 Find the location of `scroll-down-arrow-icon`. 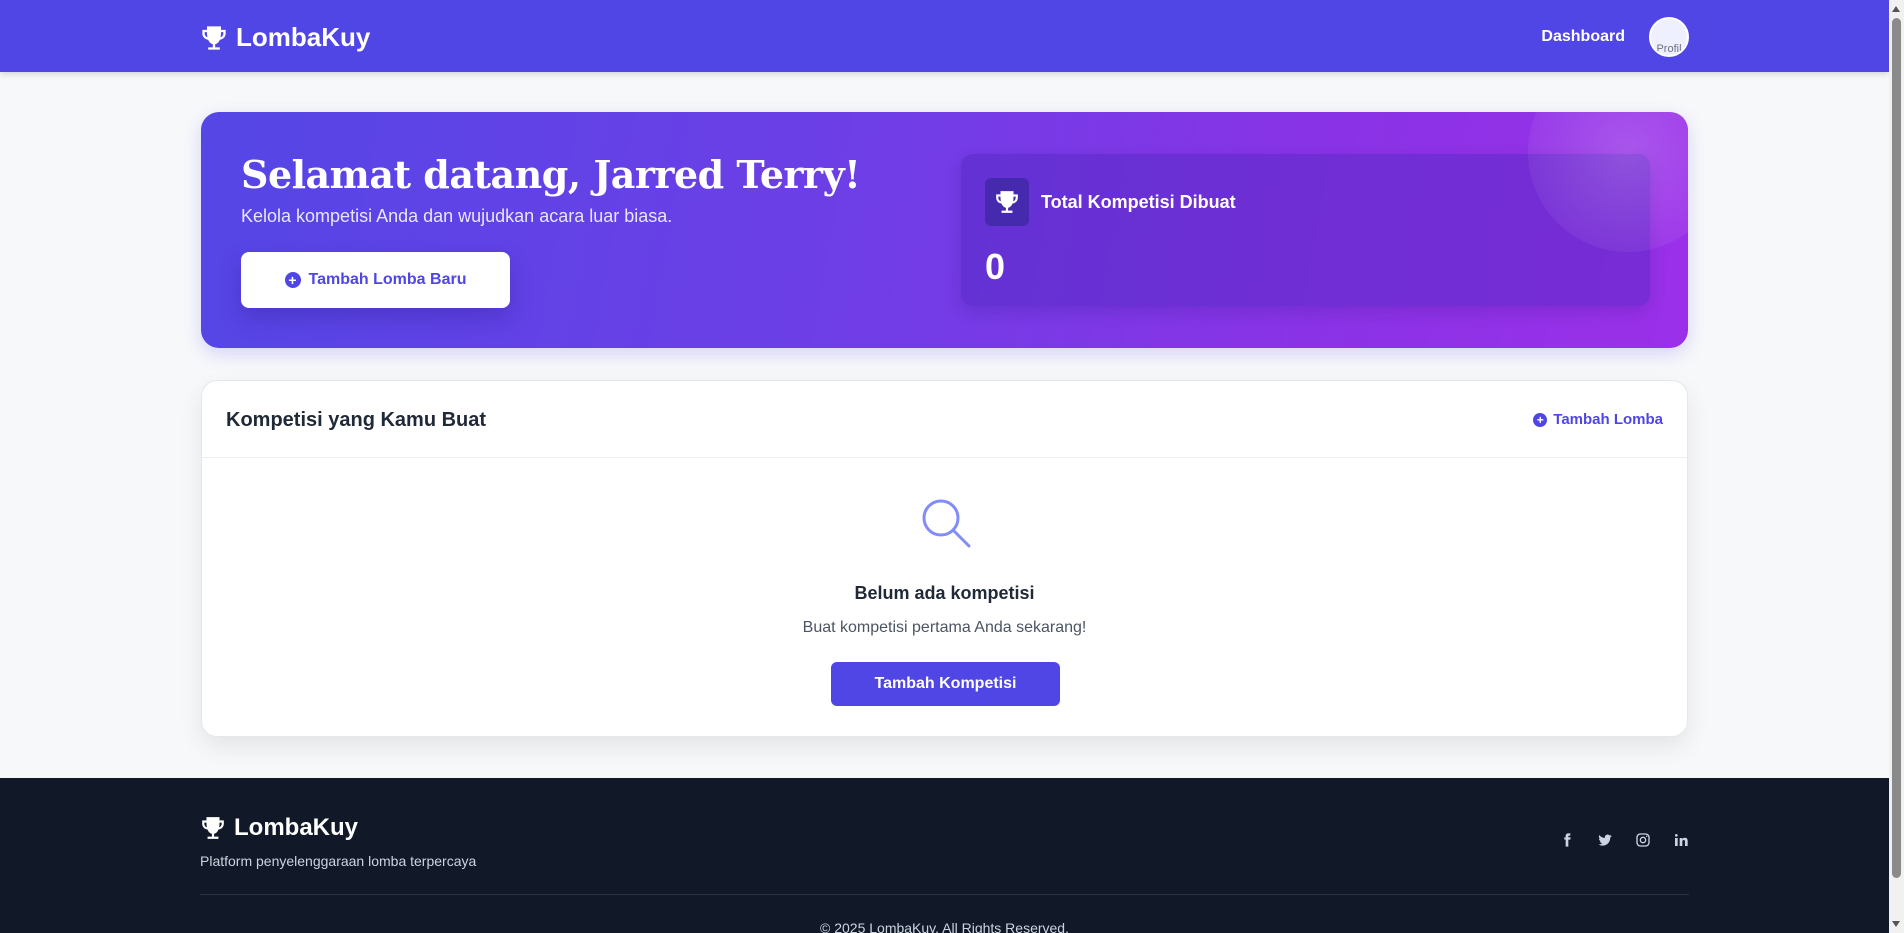

scroll-down-arrow-icon is located at coordinates (1896, 924).